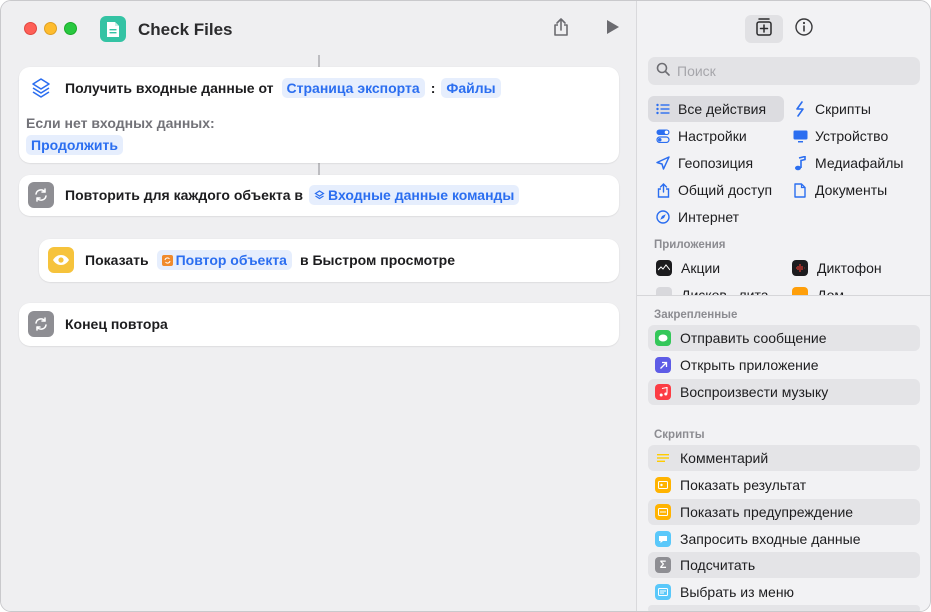 This screenshot has height=612, width=931. What do you see at coordinates (663, 485) in the screenshot?
I see `show-result-icon` at bounding box center [663, 485].